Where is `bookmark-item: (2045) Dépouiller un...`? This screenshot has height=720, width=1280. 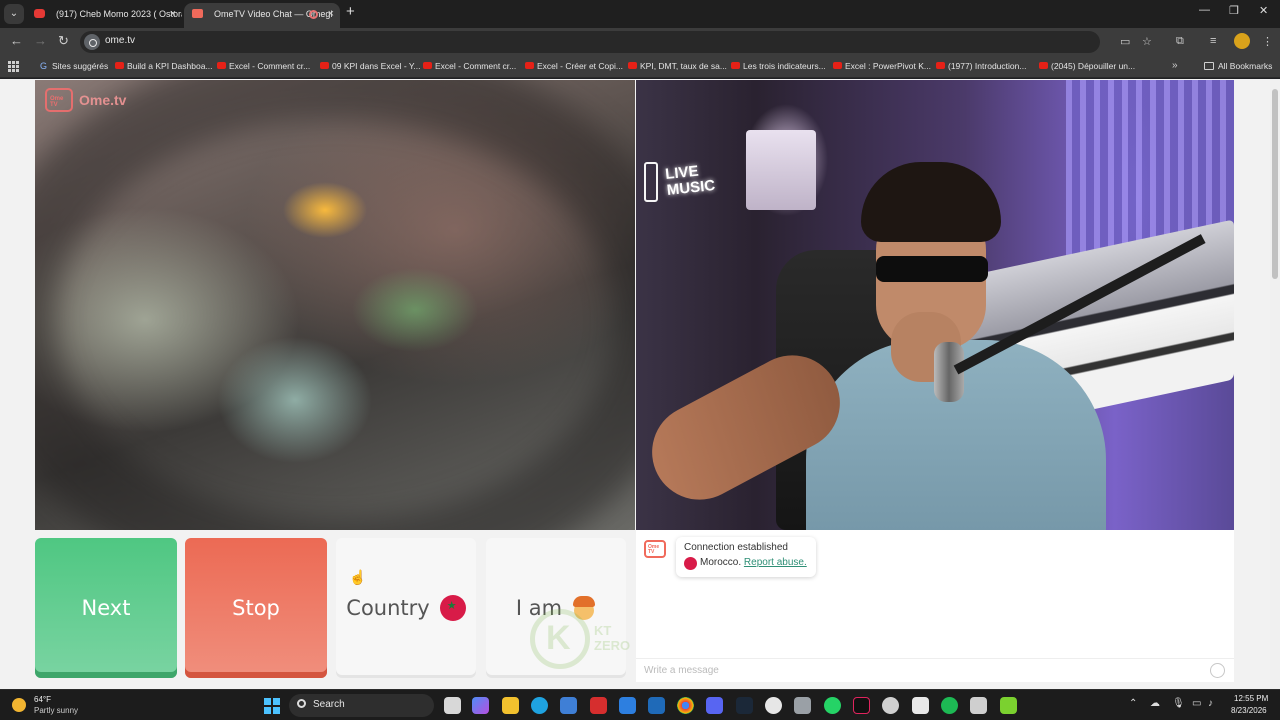
bookmark-item: (2045) Dépouiller un... is located at coordinates (1087, 66).